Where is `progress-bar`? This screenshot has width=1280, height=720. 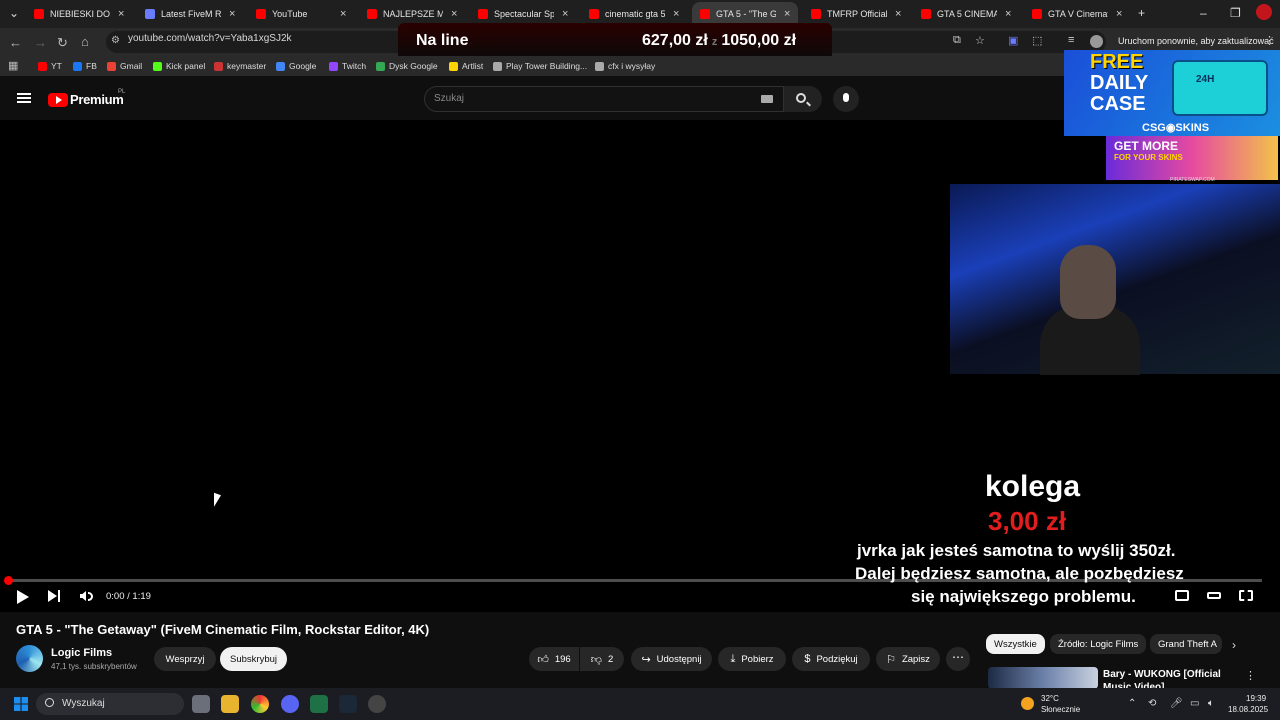 progress-bar is located at coordinates (635, 580).